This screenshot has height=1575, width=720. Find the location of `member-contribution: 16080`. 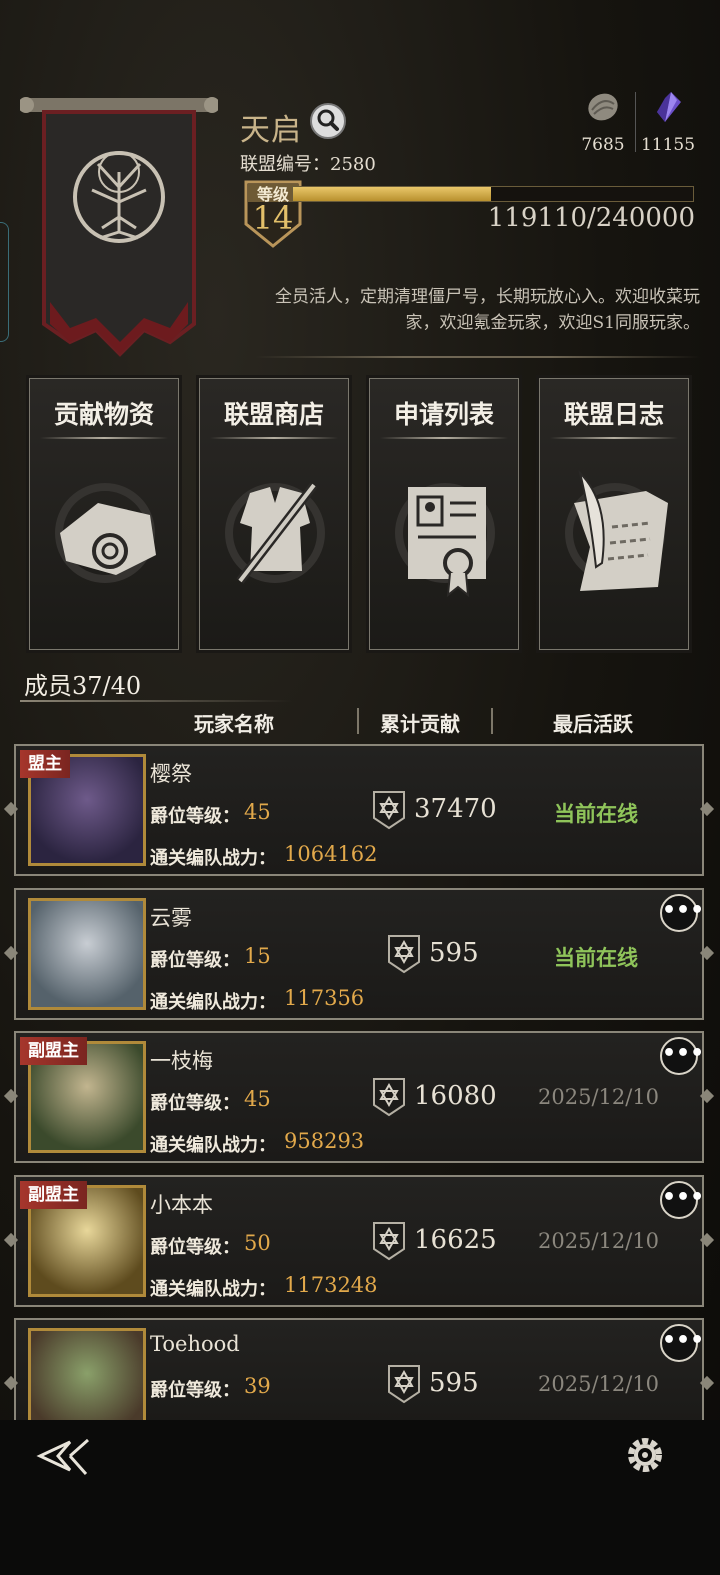

member-contribution: 16080 is located at coordinates (455, 1096).